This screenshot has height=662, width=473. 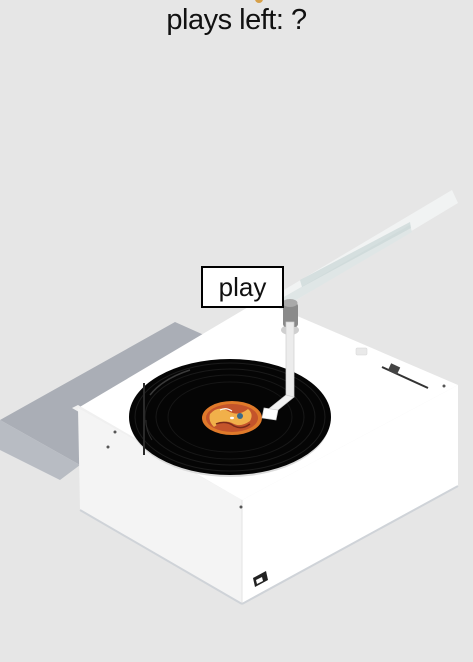 I want to click on play-button: play, so click(x=242, y=287).